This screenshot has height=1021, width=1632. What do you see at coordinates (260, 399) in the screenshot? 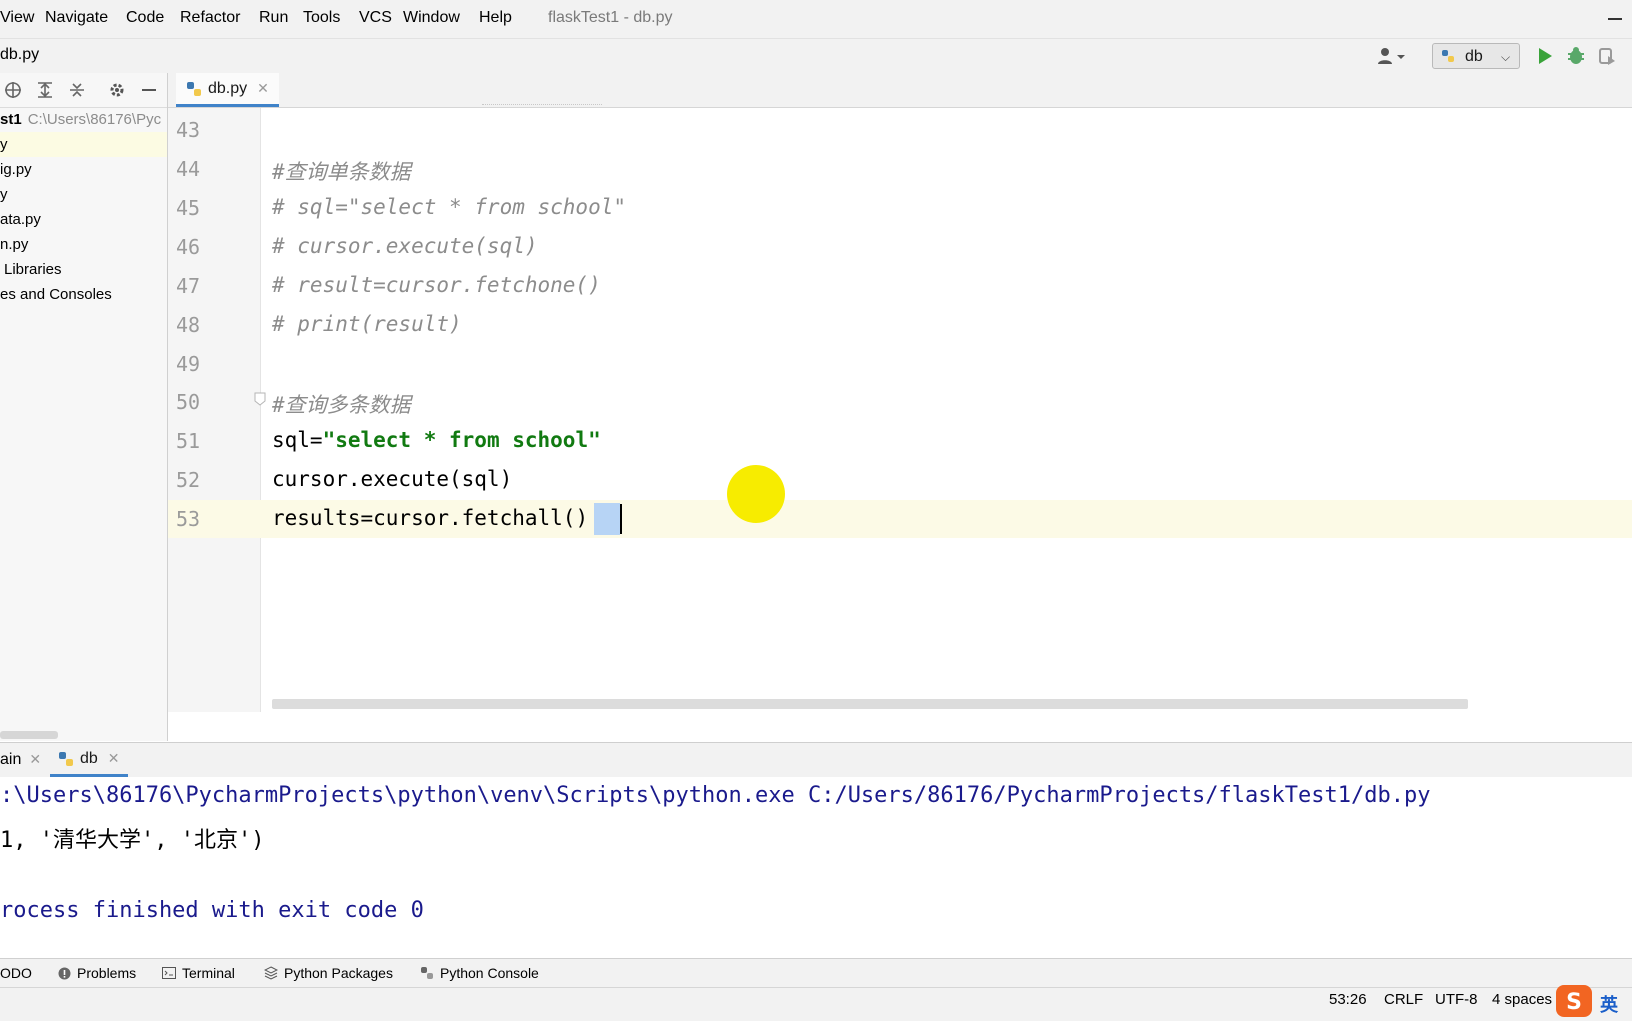
I see `fold-marker-icon` at bounding box center [260, 399].